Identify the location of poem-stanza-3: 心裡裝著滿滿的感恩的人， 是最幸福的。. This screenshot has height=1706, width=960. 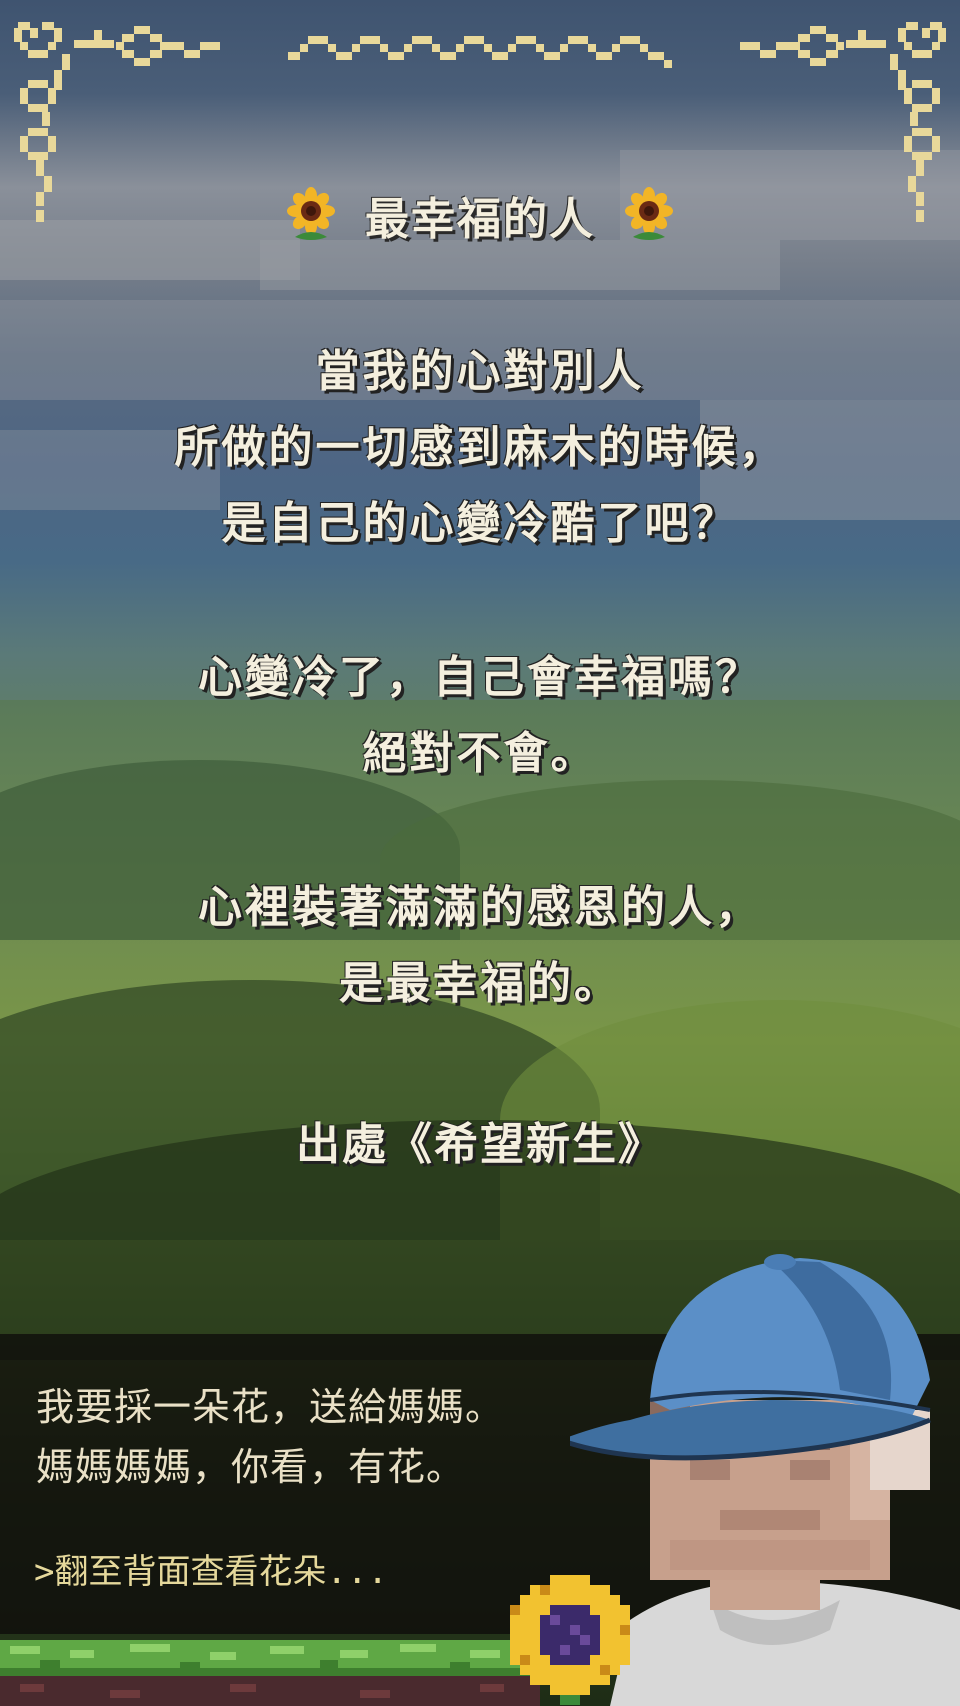
(480, 946).